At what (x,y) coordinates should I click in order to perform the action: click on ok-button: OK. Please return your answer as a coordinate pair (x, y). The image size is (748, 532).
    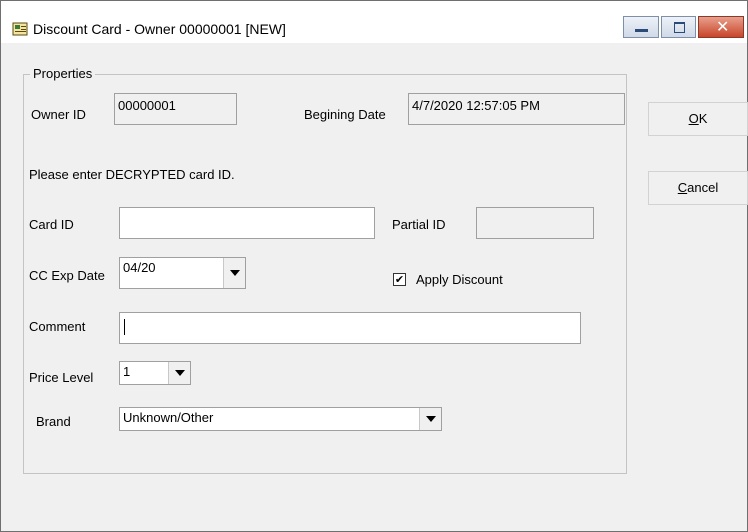
    Looking at the image, I should click on (698, 119).